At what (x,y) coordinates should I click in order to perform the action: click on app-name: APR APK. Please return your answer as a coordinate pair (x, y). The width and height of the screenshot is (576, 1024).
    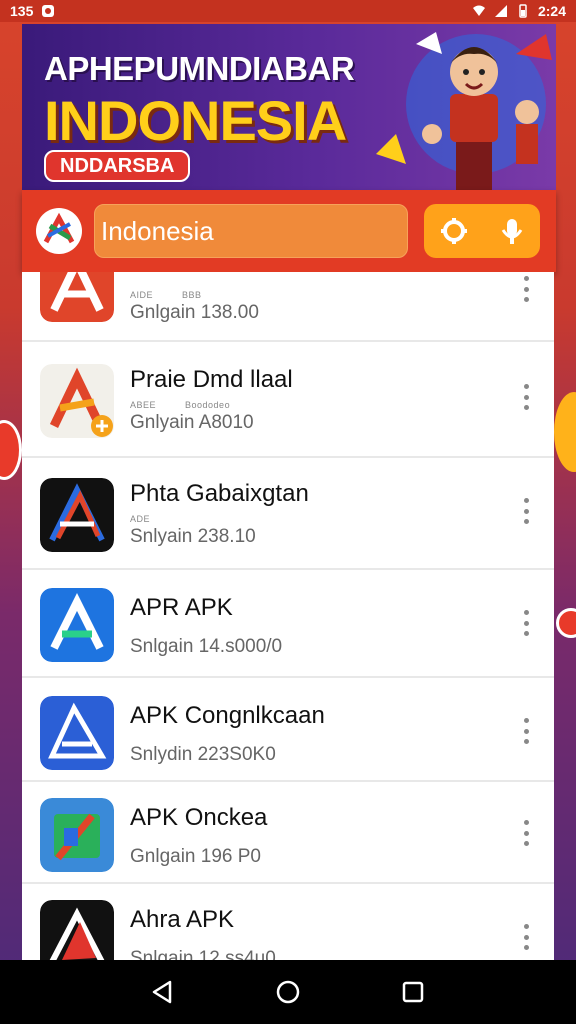
    Looking at the image, I should click on (181, 607).